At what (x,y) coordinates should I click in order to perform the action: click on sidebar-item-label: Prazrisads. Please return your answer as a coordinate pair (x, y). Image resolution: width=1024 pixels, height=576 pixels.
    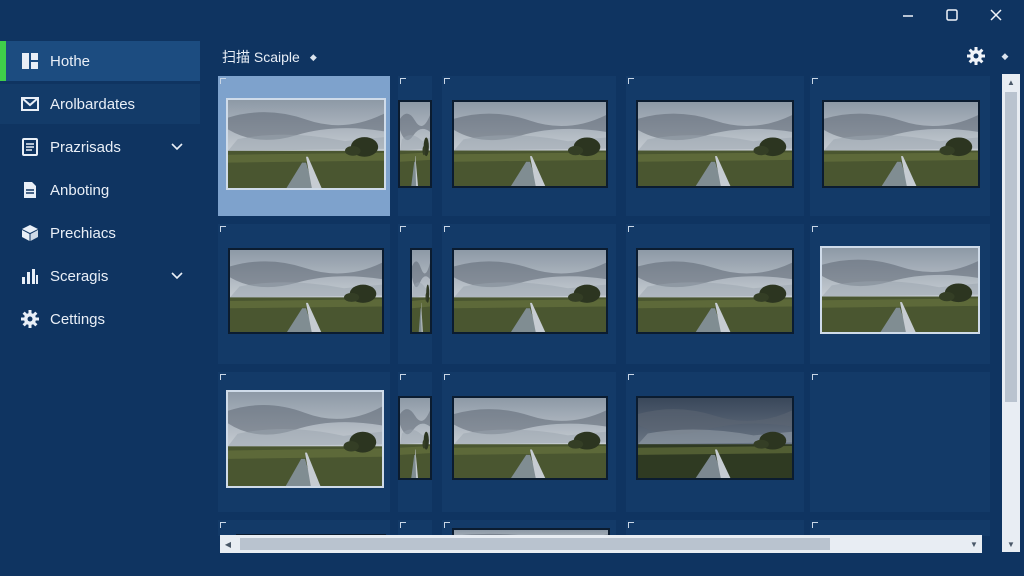
    Looking at the image, I should click on (85, 147).